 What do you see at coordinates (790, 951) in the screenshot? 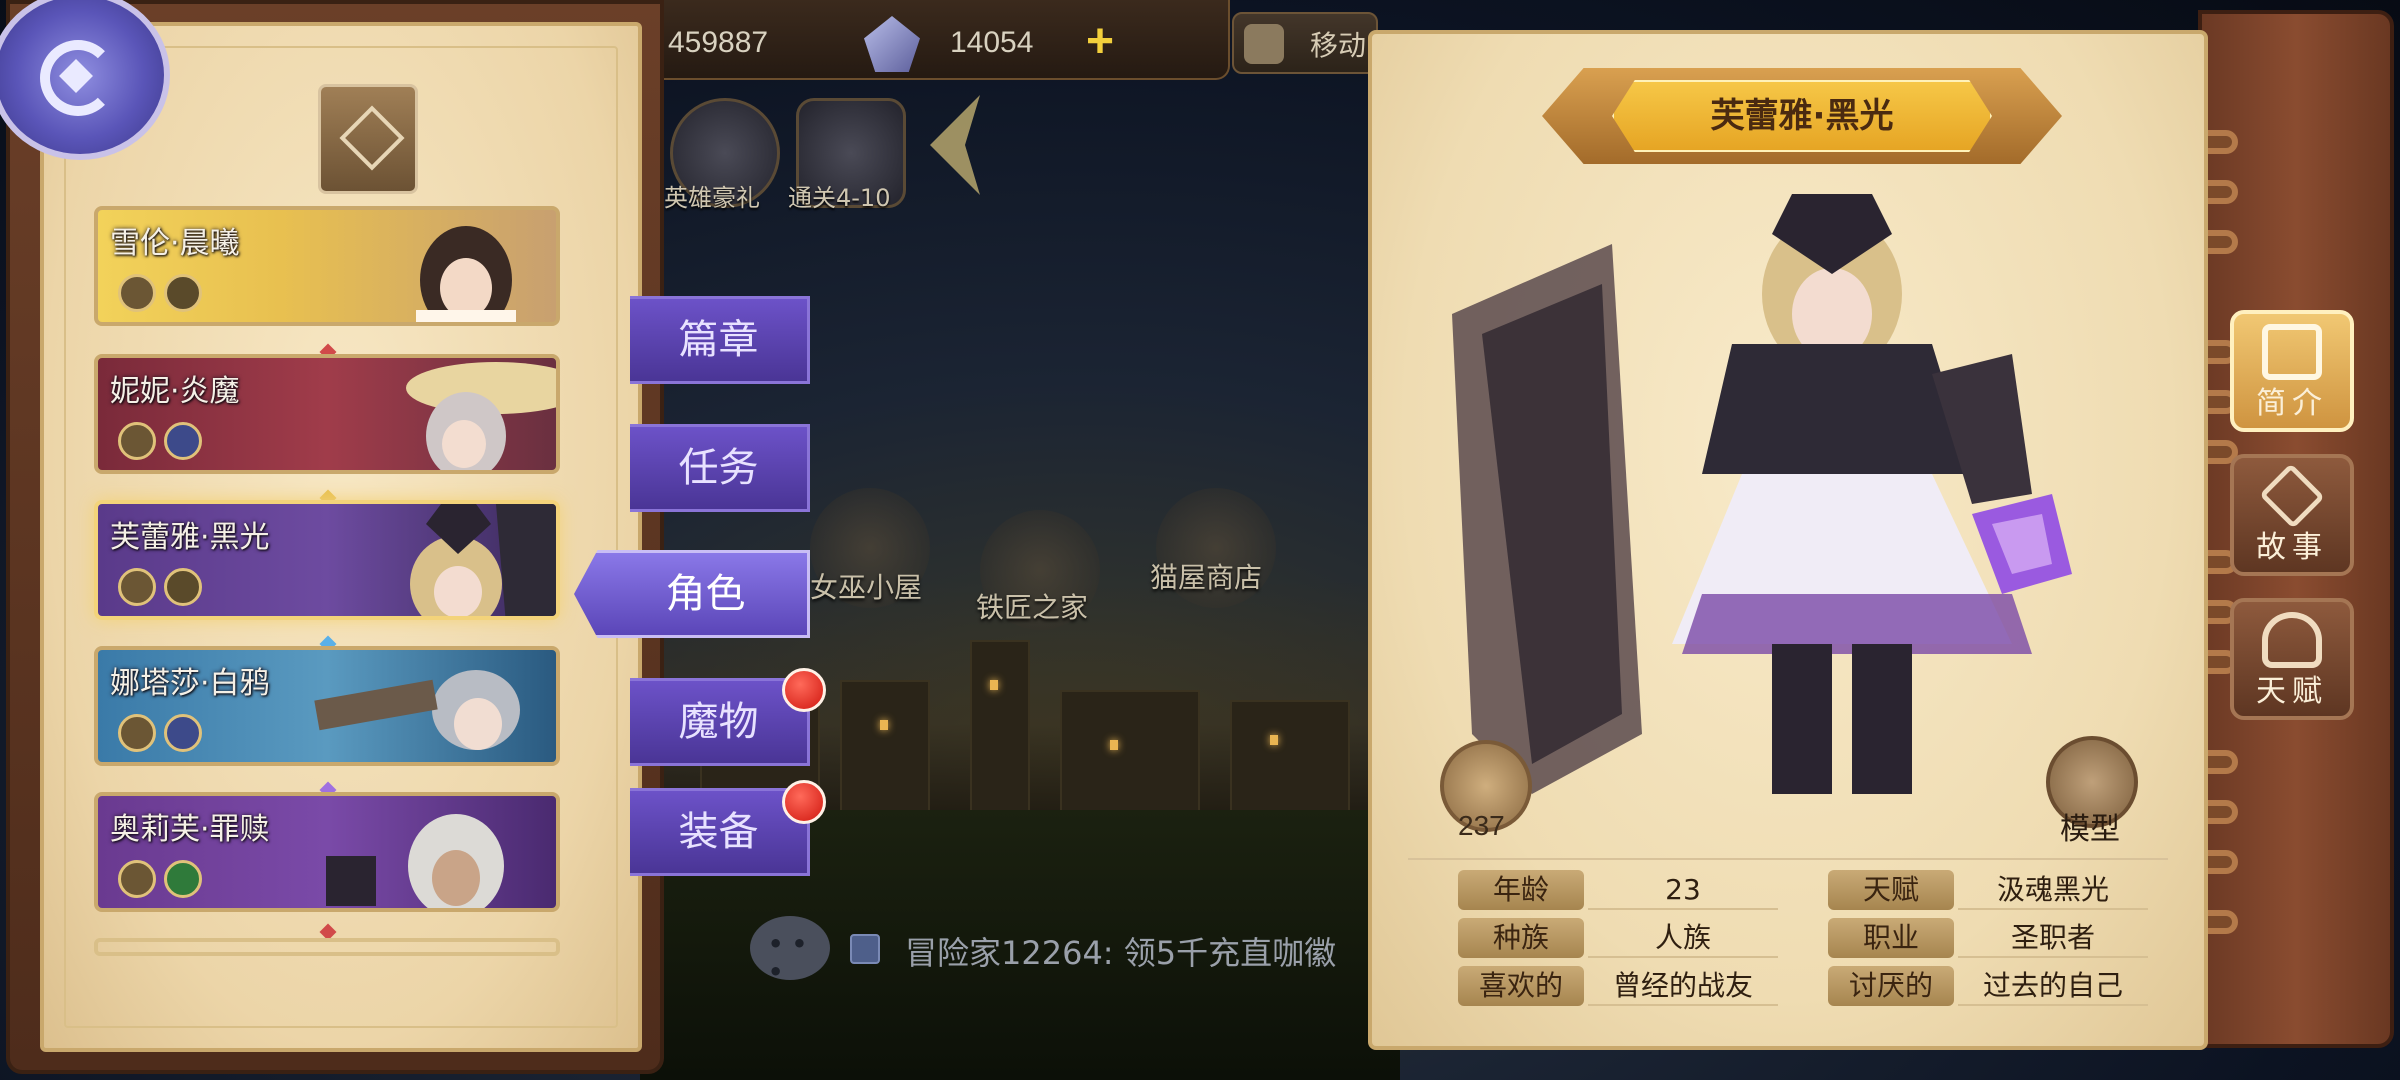
I see `chat-bubble-icon` at bounding box center [790, 951].